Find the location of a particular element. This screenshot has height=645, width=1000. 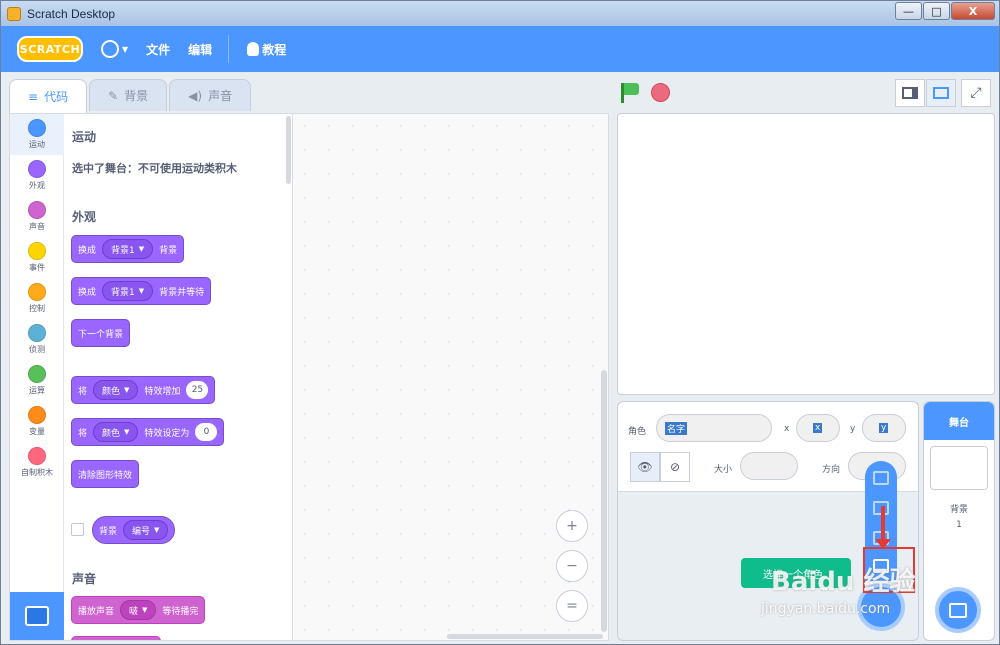

backdrop-number-reporter: 背景 编号 ▼ is located at coordinates (134, 530).